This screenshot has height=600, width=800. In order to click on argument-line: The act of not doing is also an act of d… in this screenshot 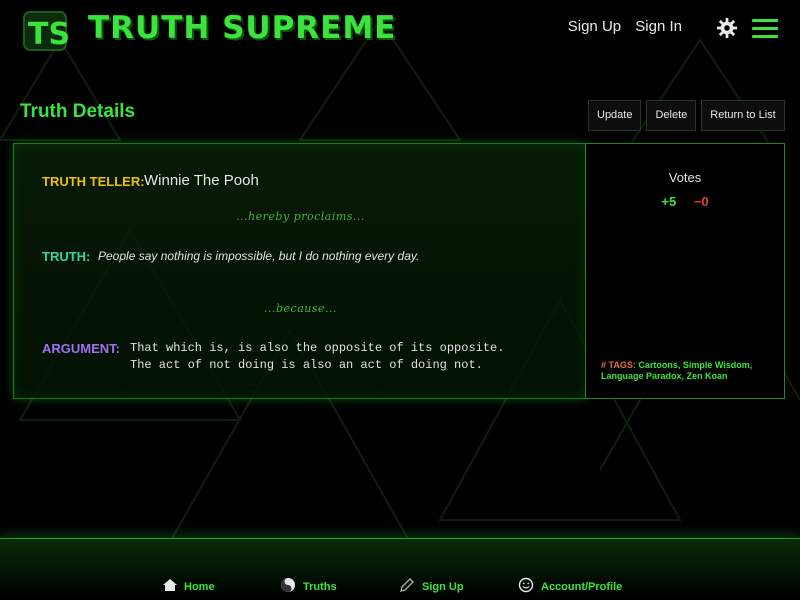, I will do `click(306, 365)`.